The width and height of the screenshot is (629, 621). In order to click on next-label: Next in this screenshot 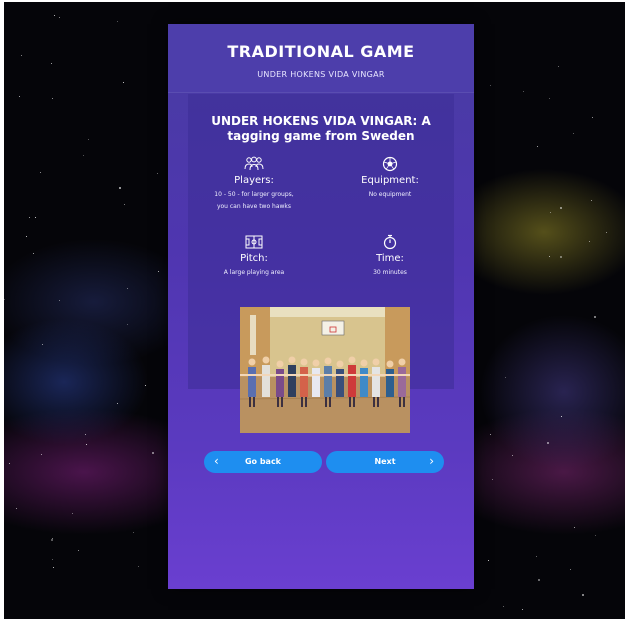, I will do `click(385, 461)`.